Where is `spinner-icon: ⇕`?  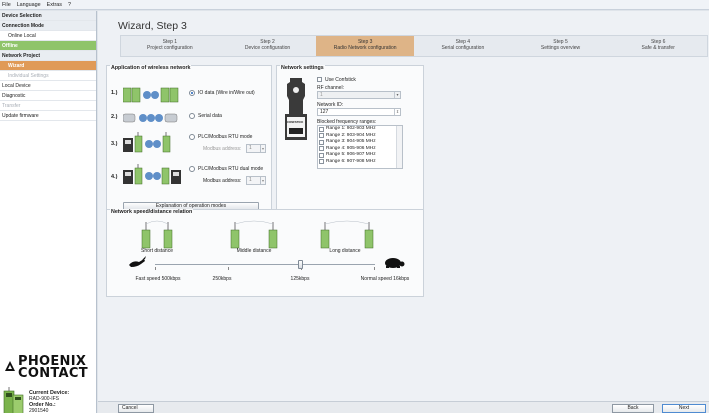
spinner-icon: ⇕ is located at coordinates (397, 112).